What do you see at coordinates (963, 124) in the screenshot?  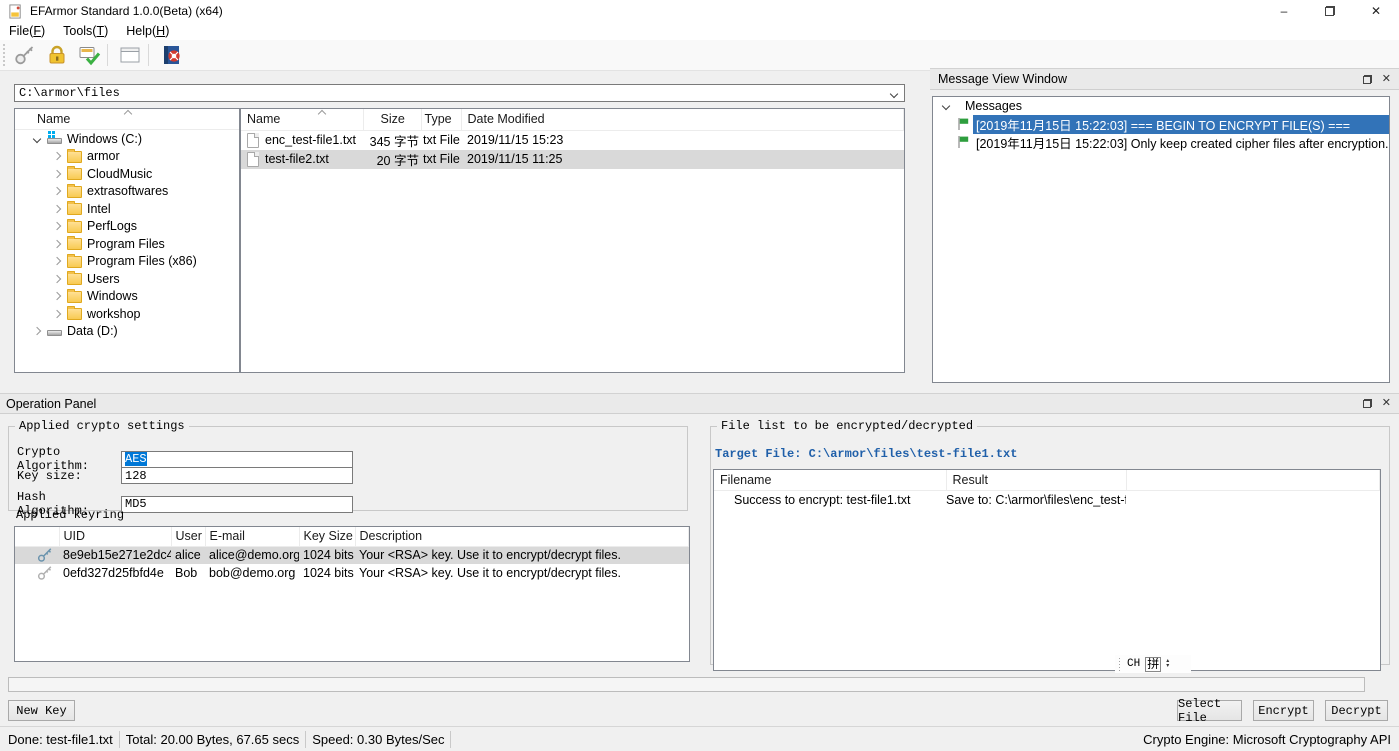 I see `flag-icon` at bounding box center [963, 124].